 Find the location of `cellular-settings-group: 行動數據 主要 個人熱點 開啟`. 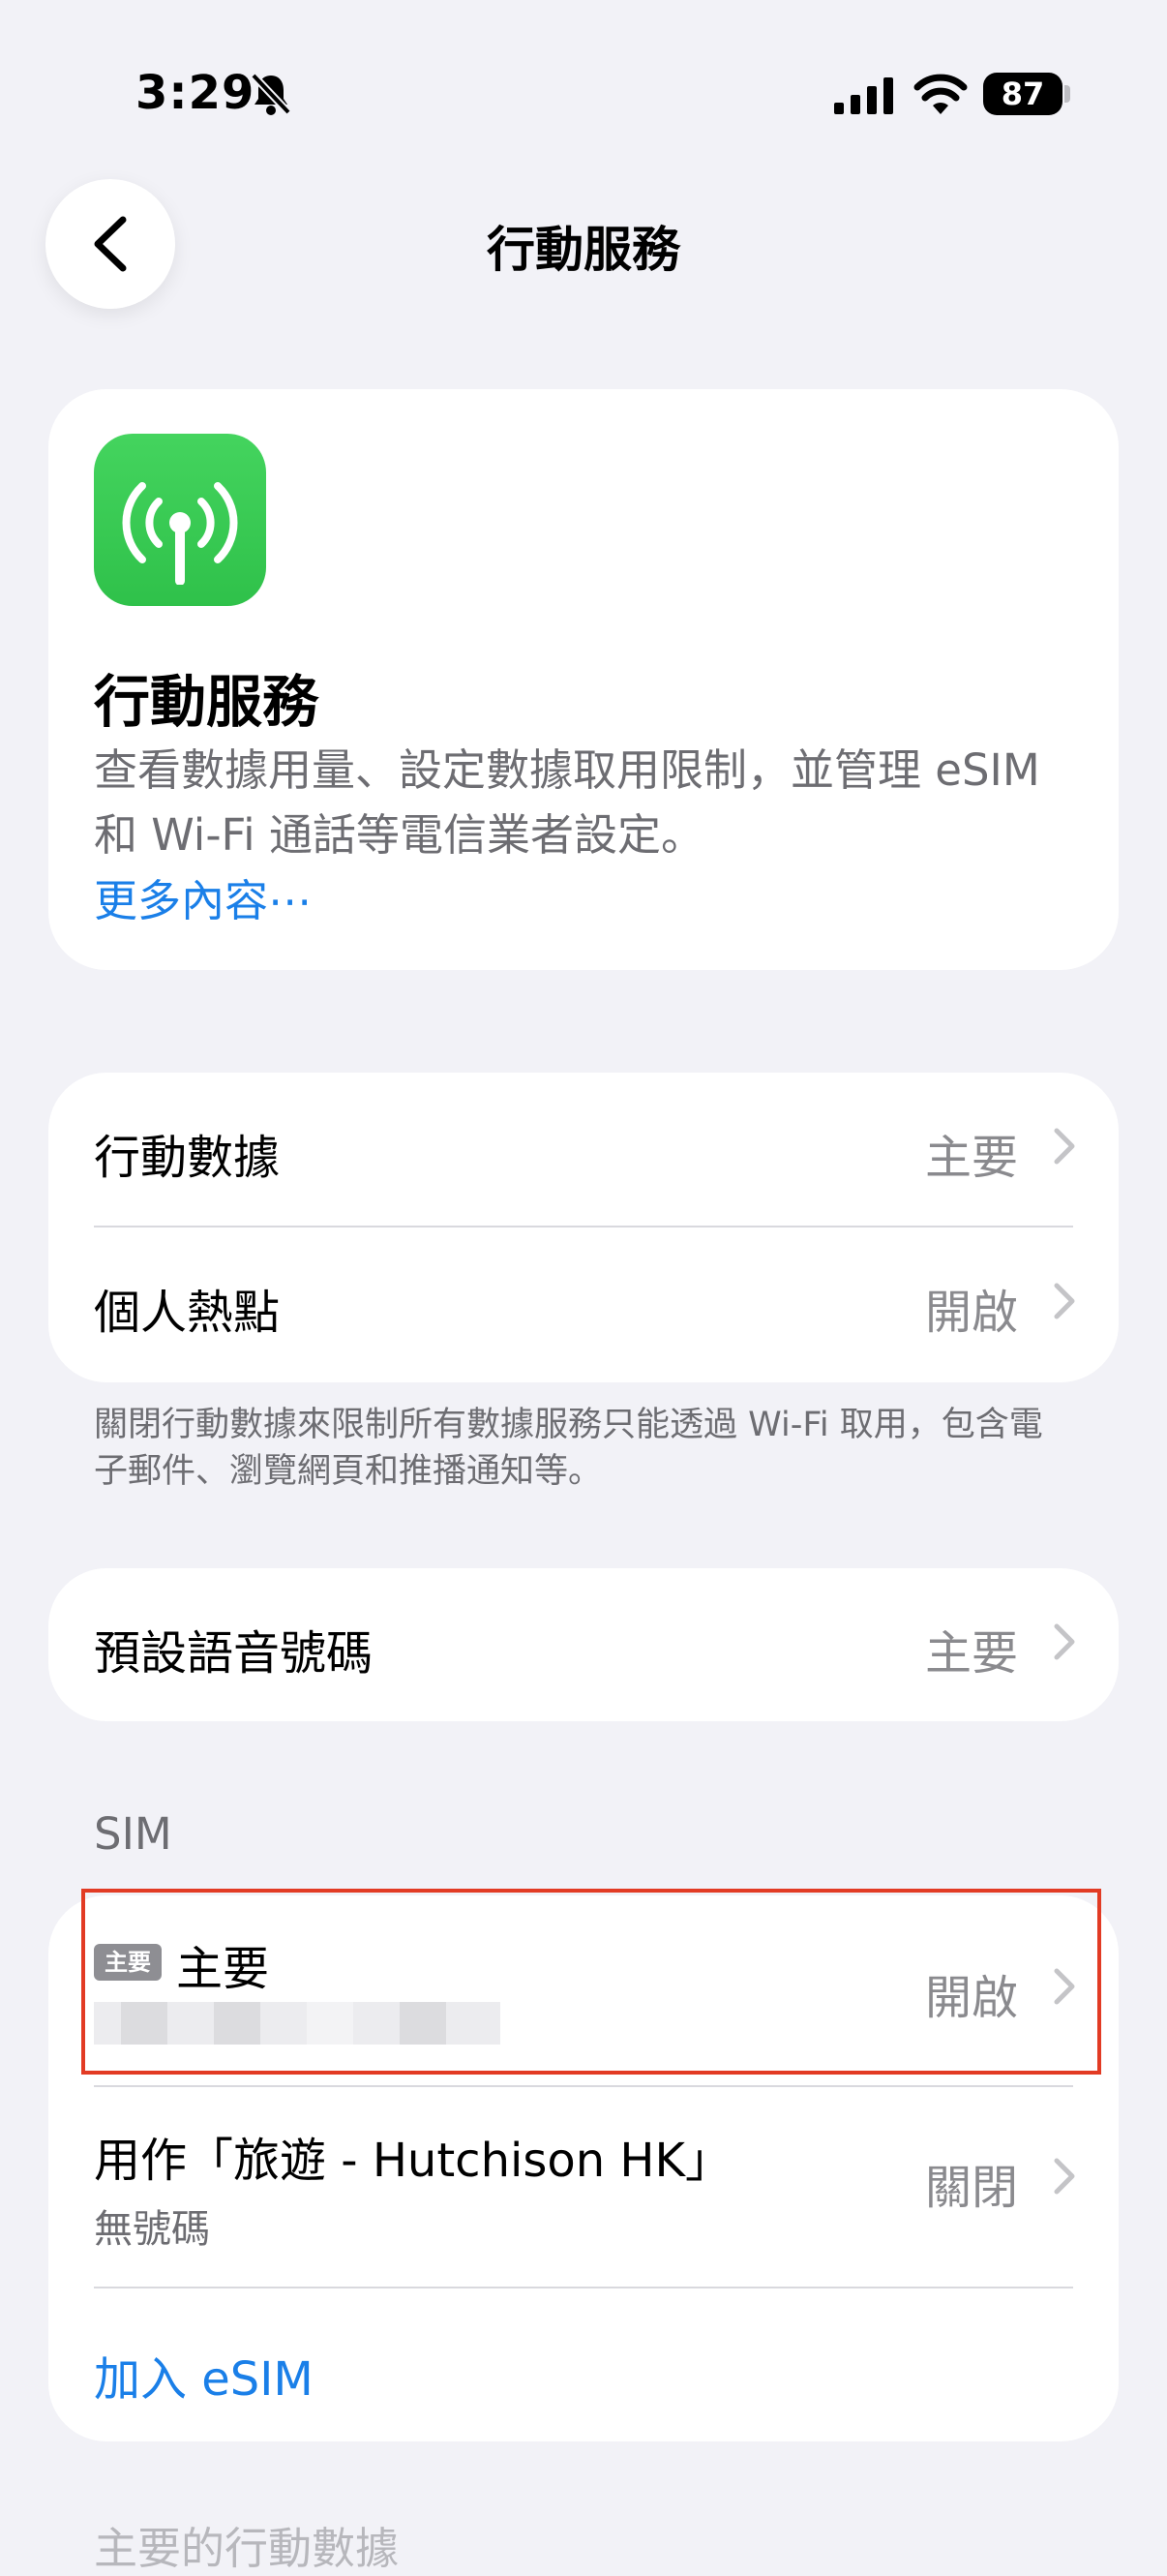

cellular-settings-group: 行動數據 主要 個人熱點 開啟 is located at coordinates (583, 1227).